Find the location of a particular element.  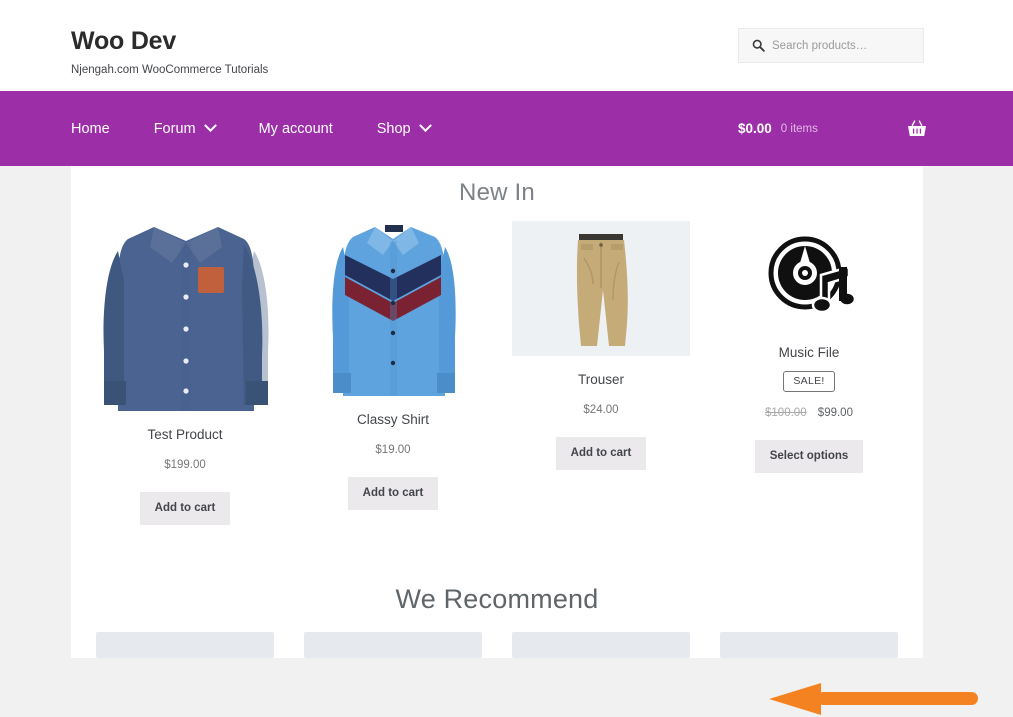

product-card: Classy Shirt $19.00 Add to cart is located at coordinates (393, 373).